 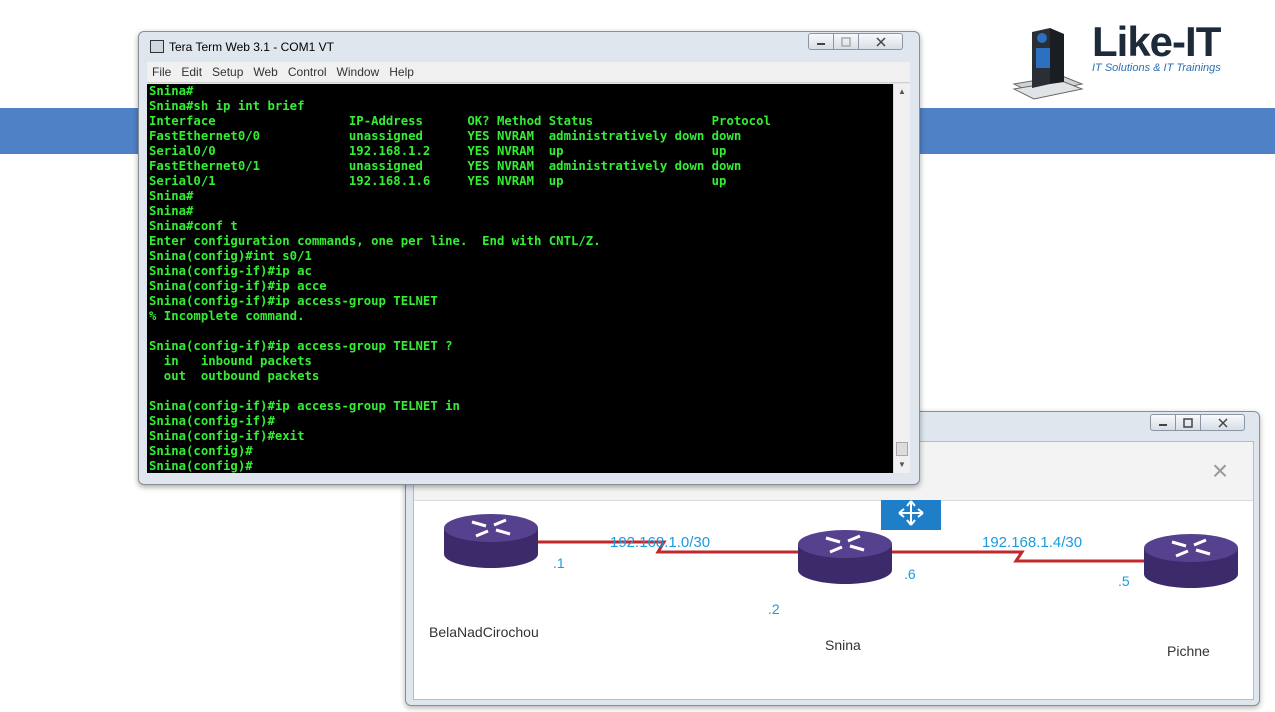 I want to click on window-title: Tera Term Web 3.1 - COM1 VT, so click(x=251, y=47).